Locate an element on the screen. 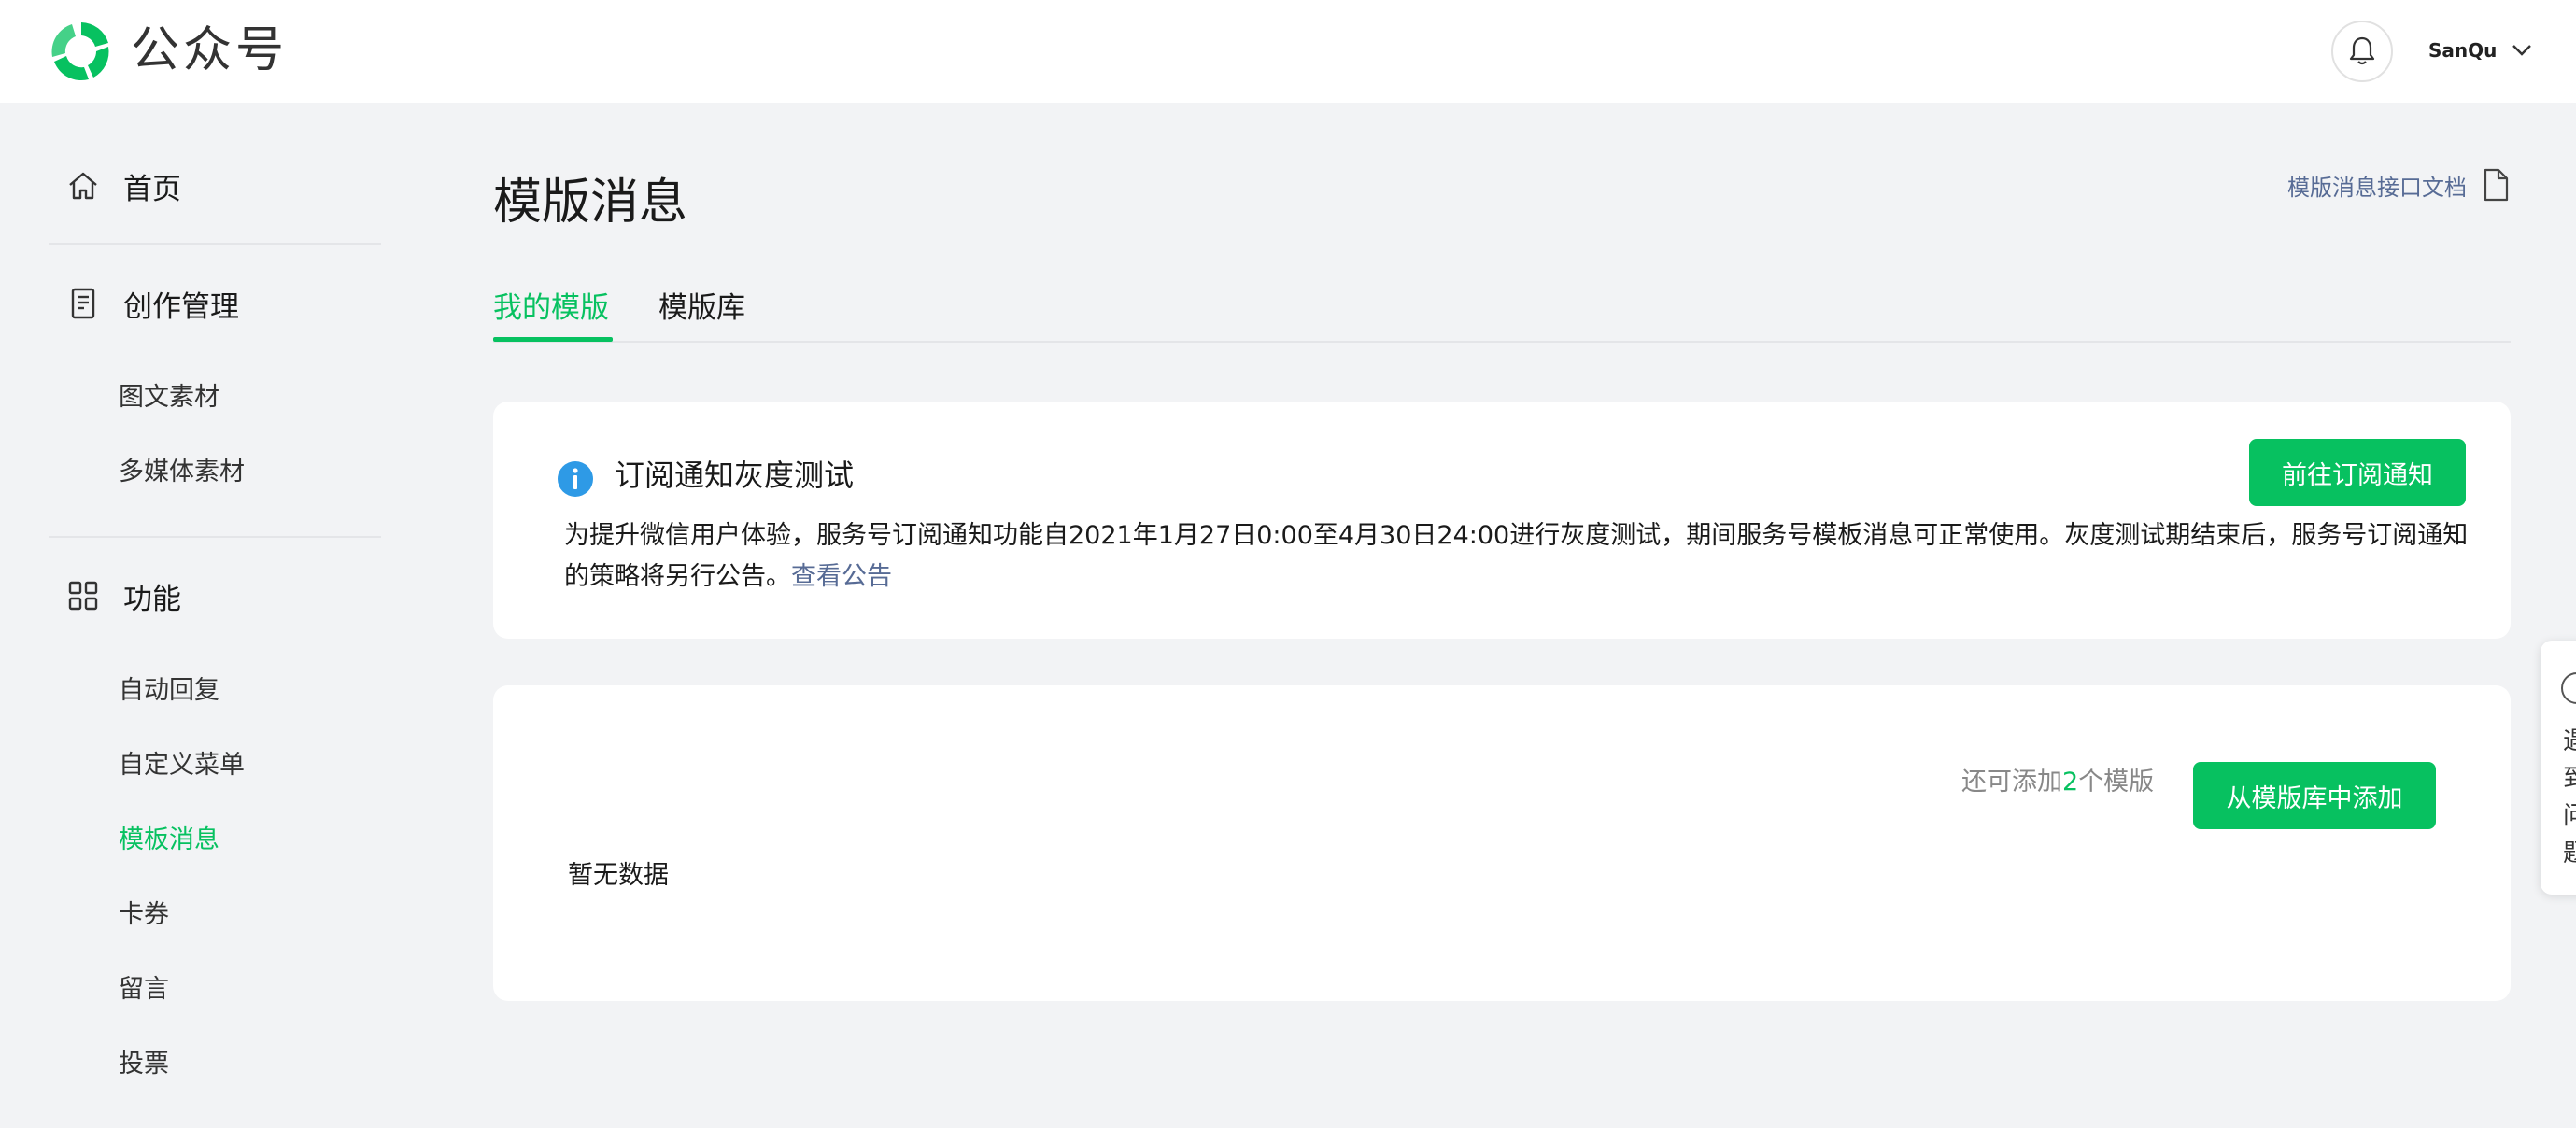 The image size is (2576, 1128). document-icon is located at coordinates (83, 303).